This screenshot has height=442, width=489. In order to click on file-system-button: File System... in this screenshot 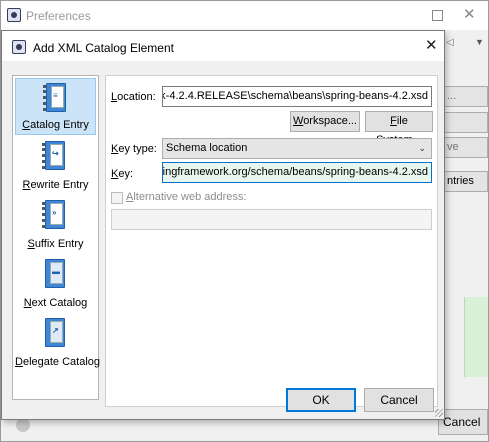, I will do `click(399, 128)`.